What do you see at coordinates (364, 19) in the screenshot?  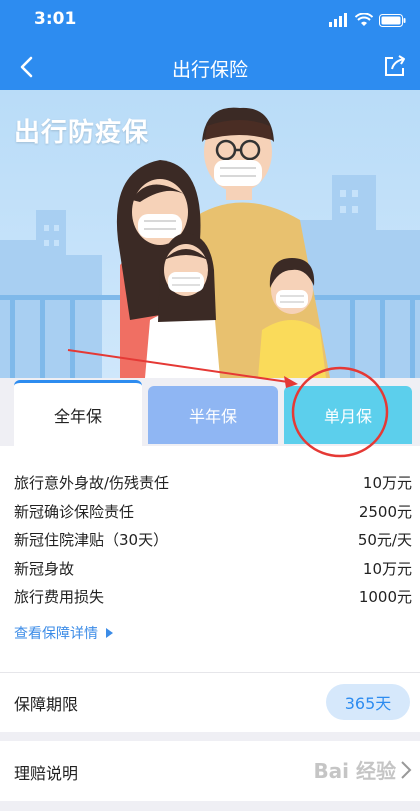 I see `wifi-icon` at bounding box center [364, 19].